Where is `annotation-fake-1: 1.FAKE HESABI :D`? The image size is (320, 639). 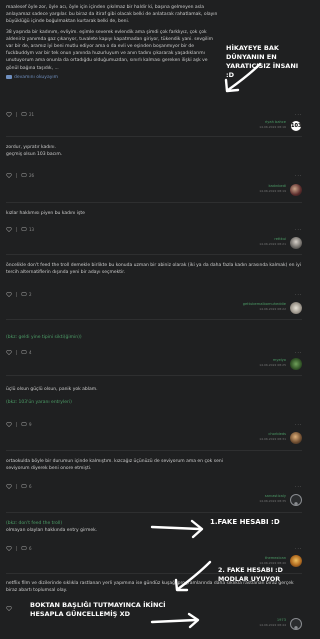
annotation-fake-1: 1.FAKE HESABI :D is located at coordinates (245, 522).